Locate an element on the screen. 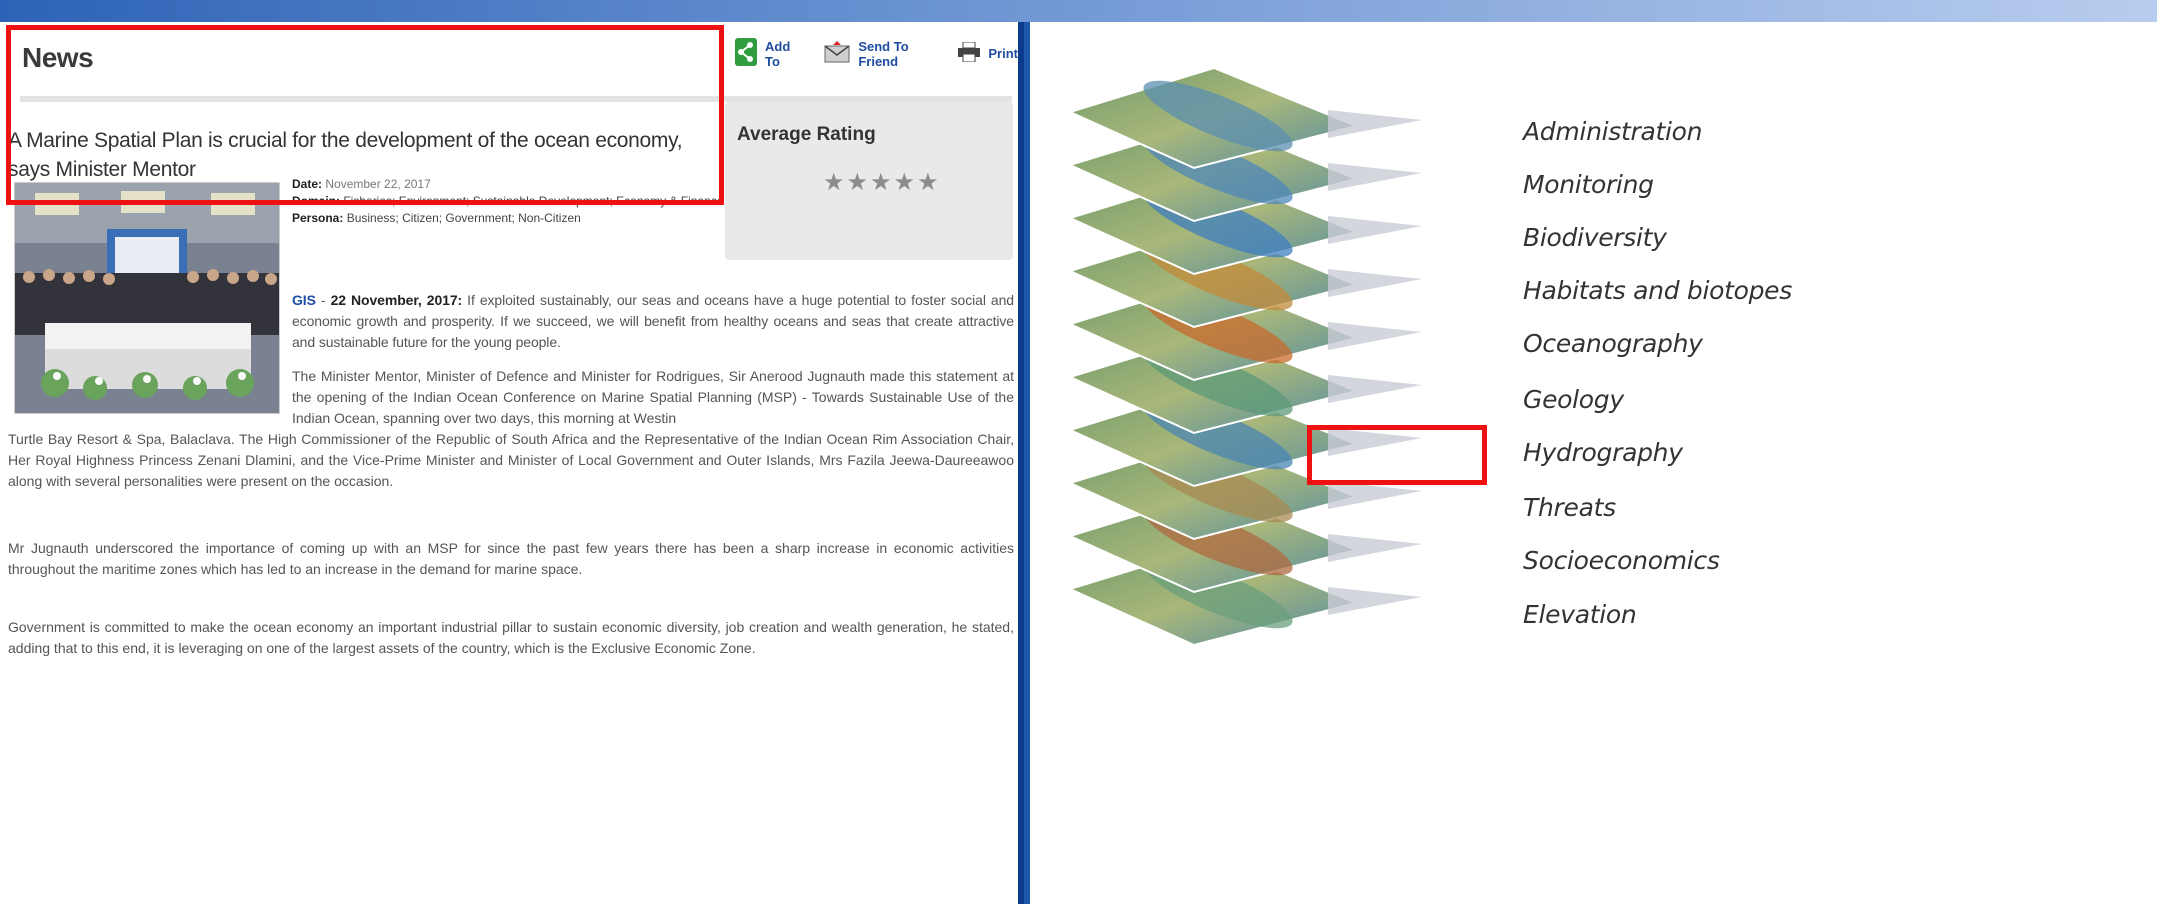  average-rating-panel: Average Rating ★★★★★ is located at coordinates (869, 181).